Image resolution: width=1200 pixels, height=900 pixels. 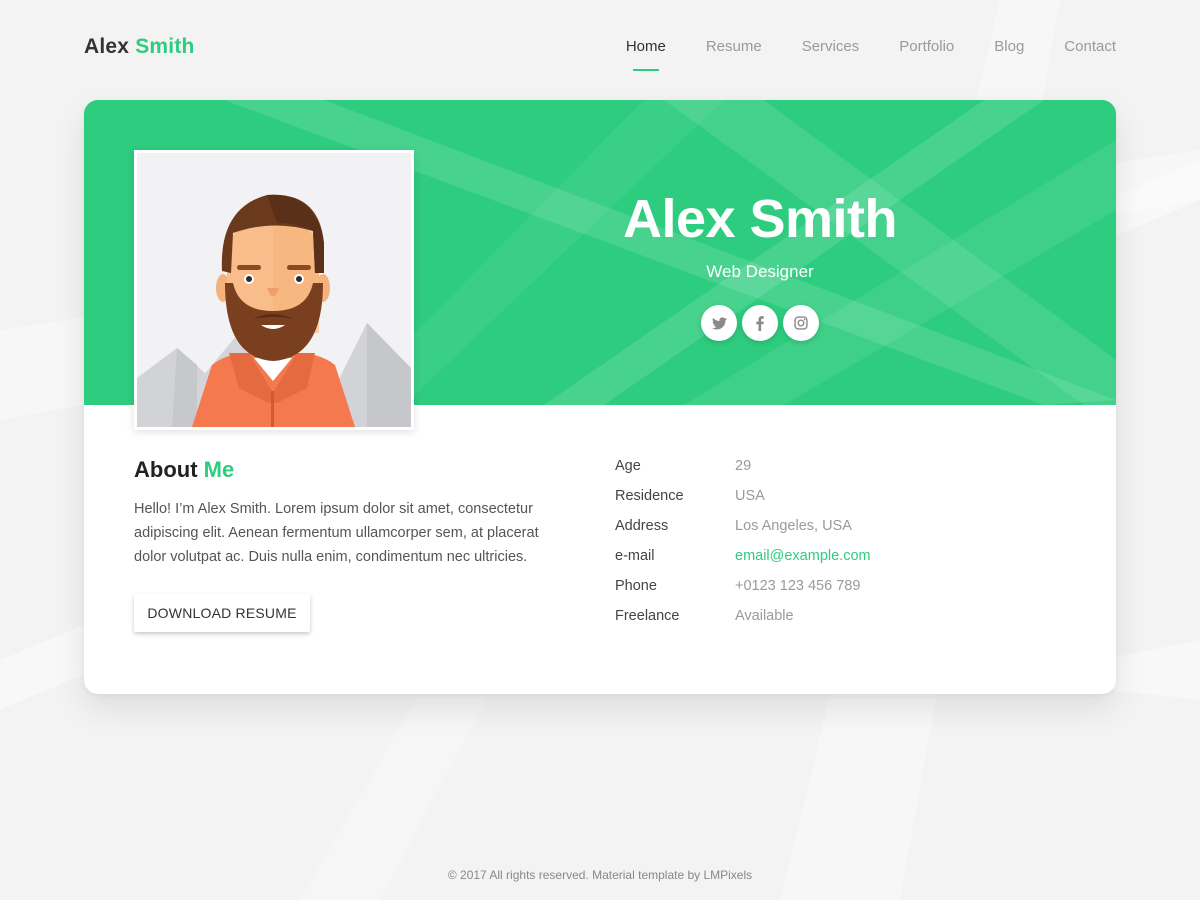 I want to click on about-title-second: Me, so click(x=219, y=469).